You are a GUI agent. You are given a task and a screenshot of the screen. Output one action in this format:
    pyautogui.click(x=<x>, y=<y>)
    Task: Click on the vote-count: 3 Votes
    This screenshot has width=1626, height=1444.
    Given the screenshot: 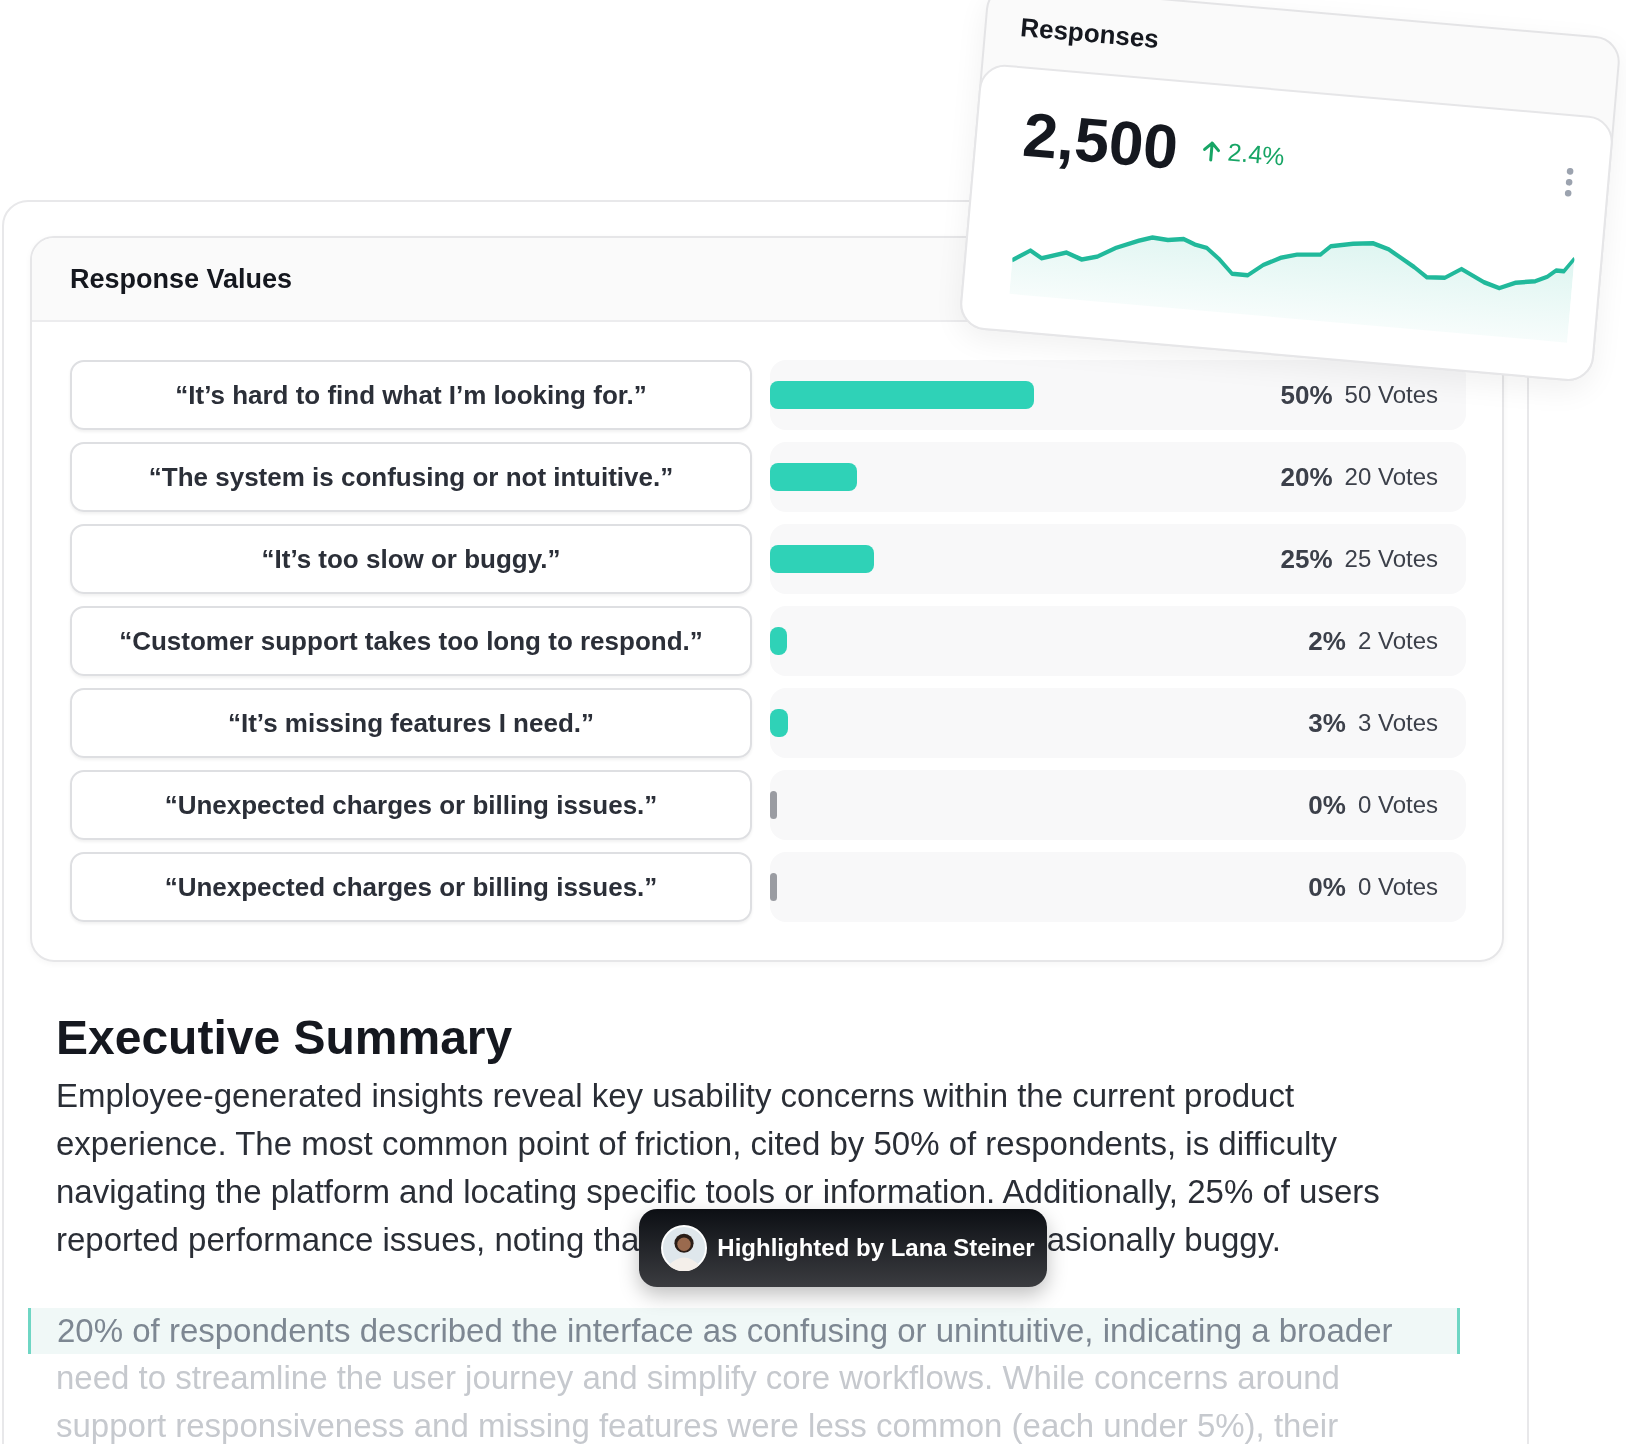 What is the action you would take?
    pyautogui.click(x=1397, y=723)
    